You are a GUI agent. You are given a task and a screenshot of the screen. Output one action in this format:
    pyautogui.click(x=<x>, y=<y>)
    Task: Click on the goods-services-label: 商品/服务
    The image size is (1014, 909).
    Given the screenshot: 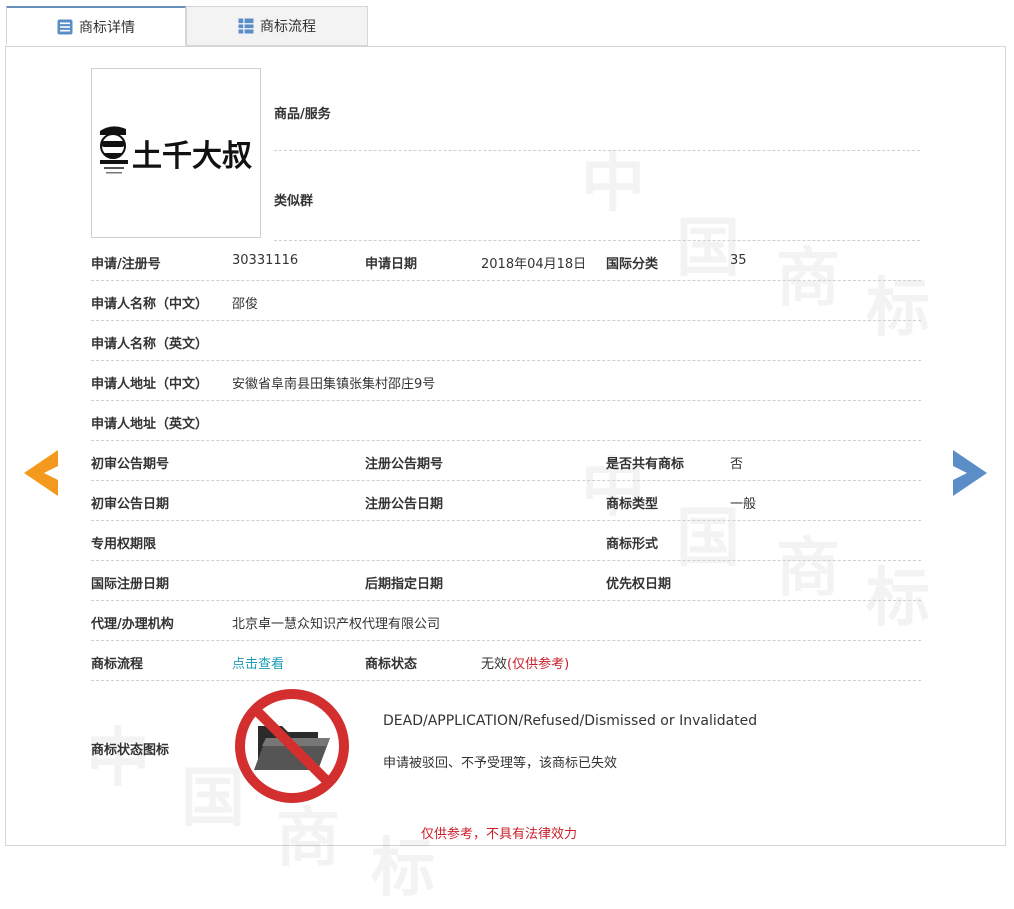 What is the action you would take?
    pyautogui.click(x=302, y=114)
    